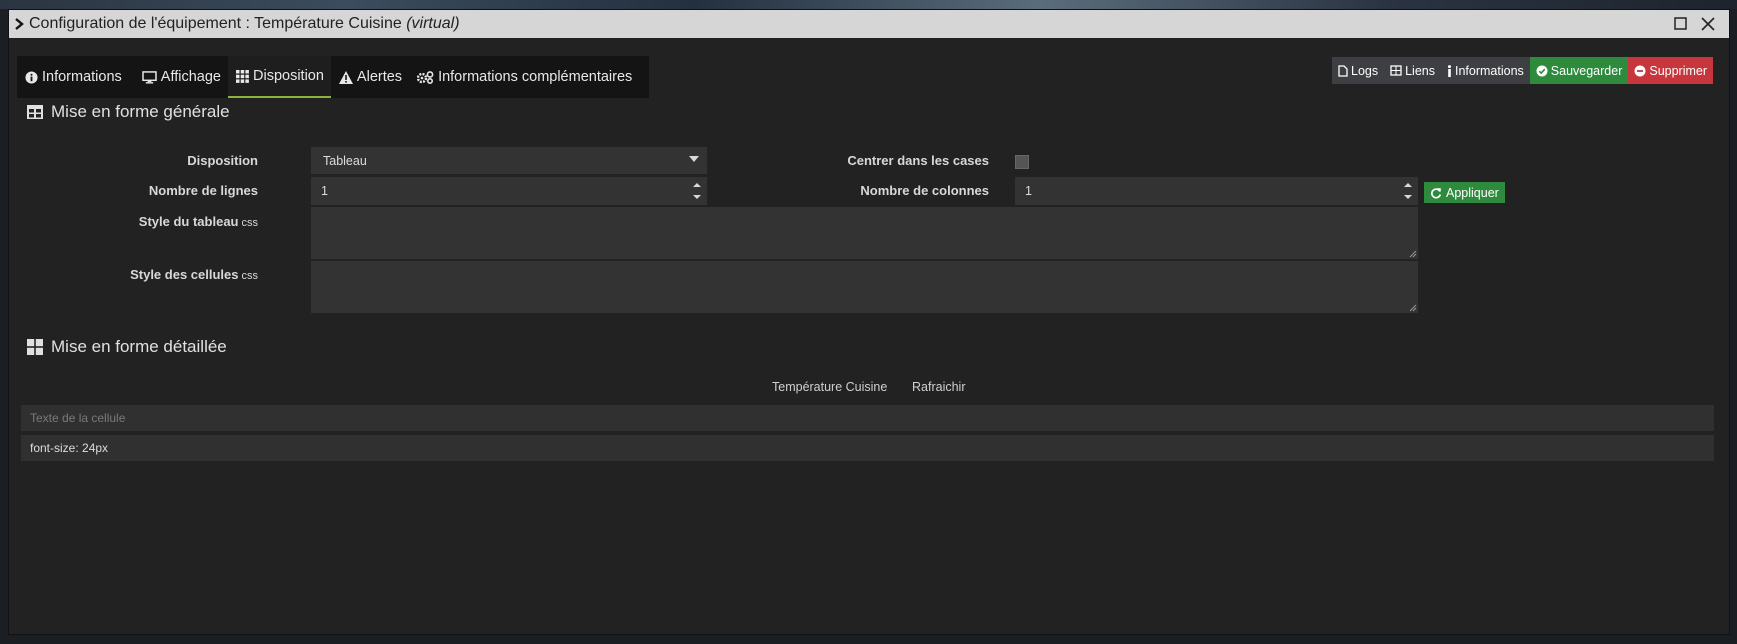  Describe the element at coordinates (35, 112) in the screenshot. I see `table-icon` at that location.